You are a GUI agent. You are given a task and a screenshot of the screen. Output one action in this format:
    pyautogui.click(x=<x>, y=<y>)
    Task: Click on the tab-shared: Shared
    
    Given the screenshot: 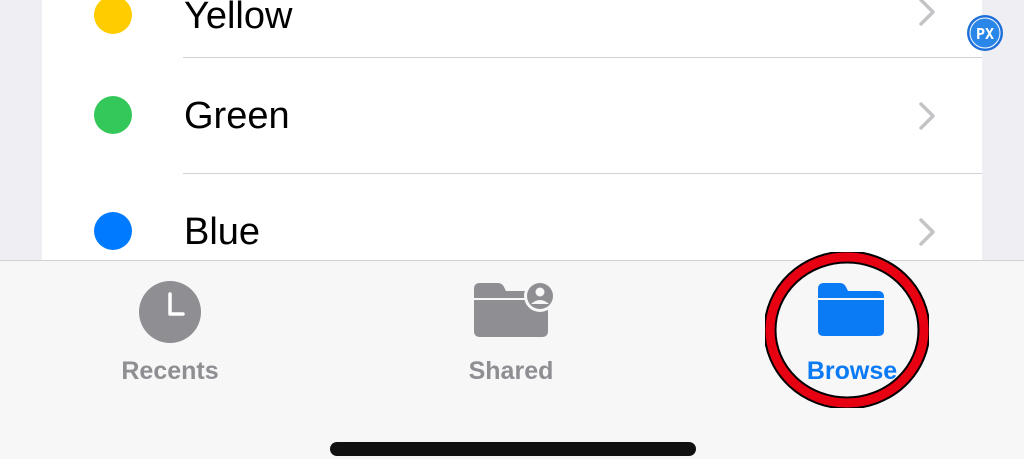 What is the action you would take?
    pyautogui.click(x=511, y=341)
    